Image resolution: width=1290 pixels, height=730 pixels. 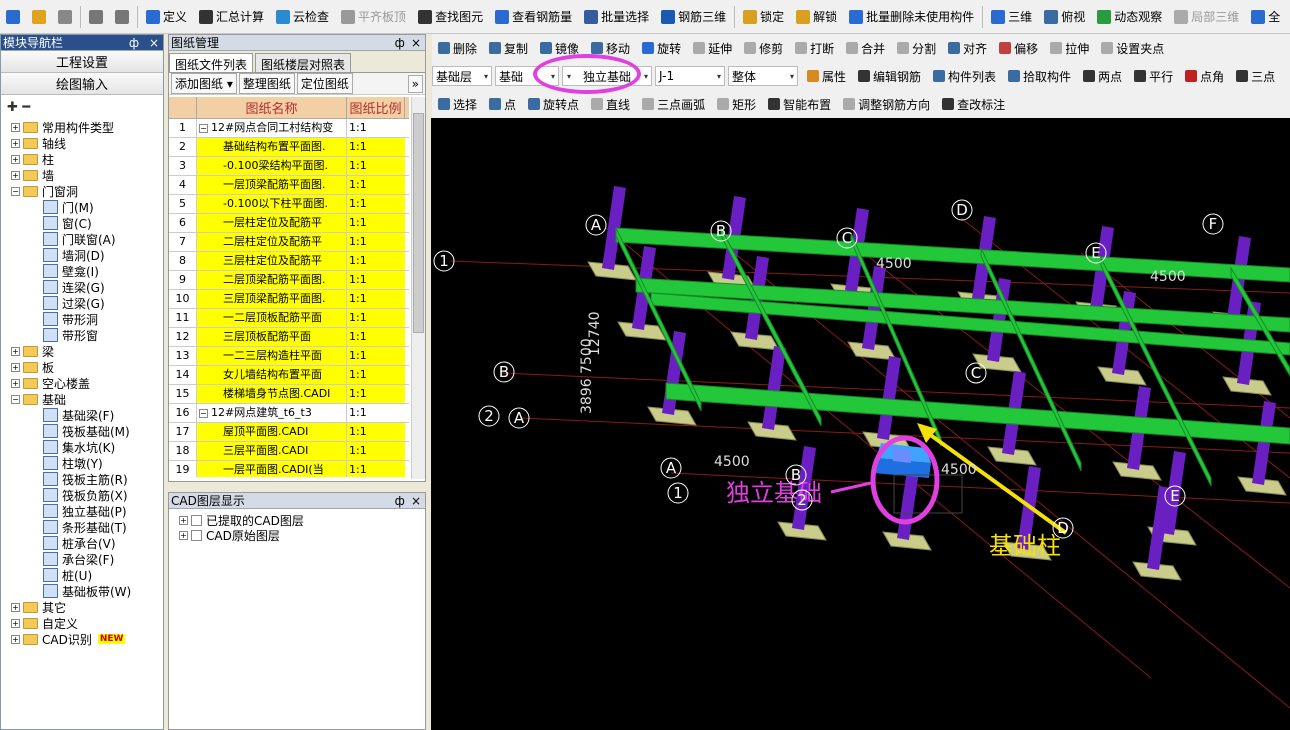 I want to click on table-row: 3 -0.100梁结构平面图. 1:1, so click(x=289, y=166).